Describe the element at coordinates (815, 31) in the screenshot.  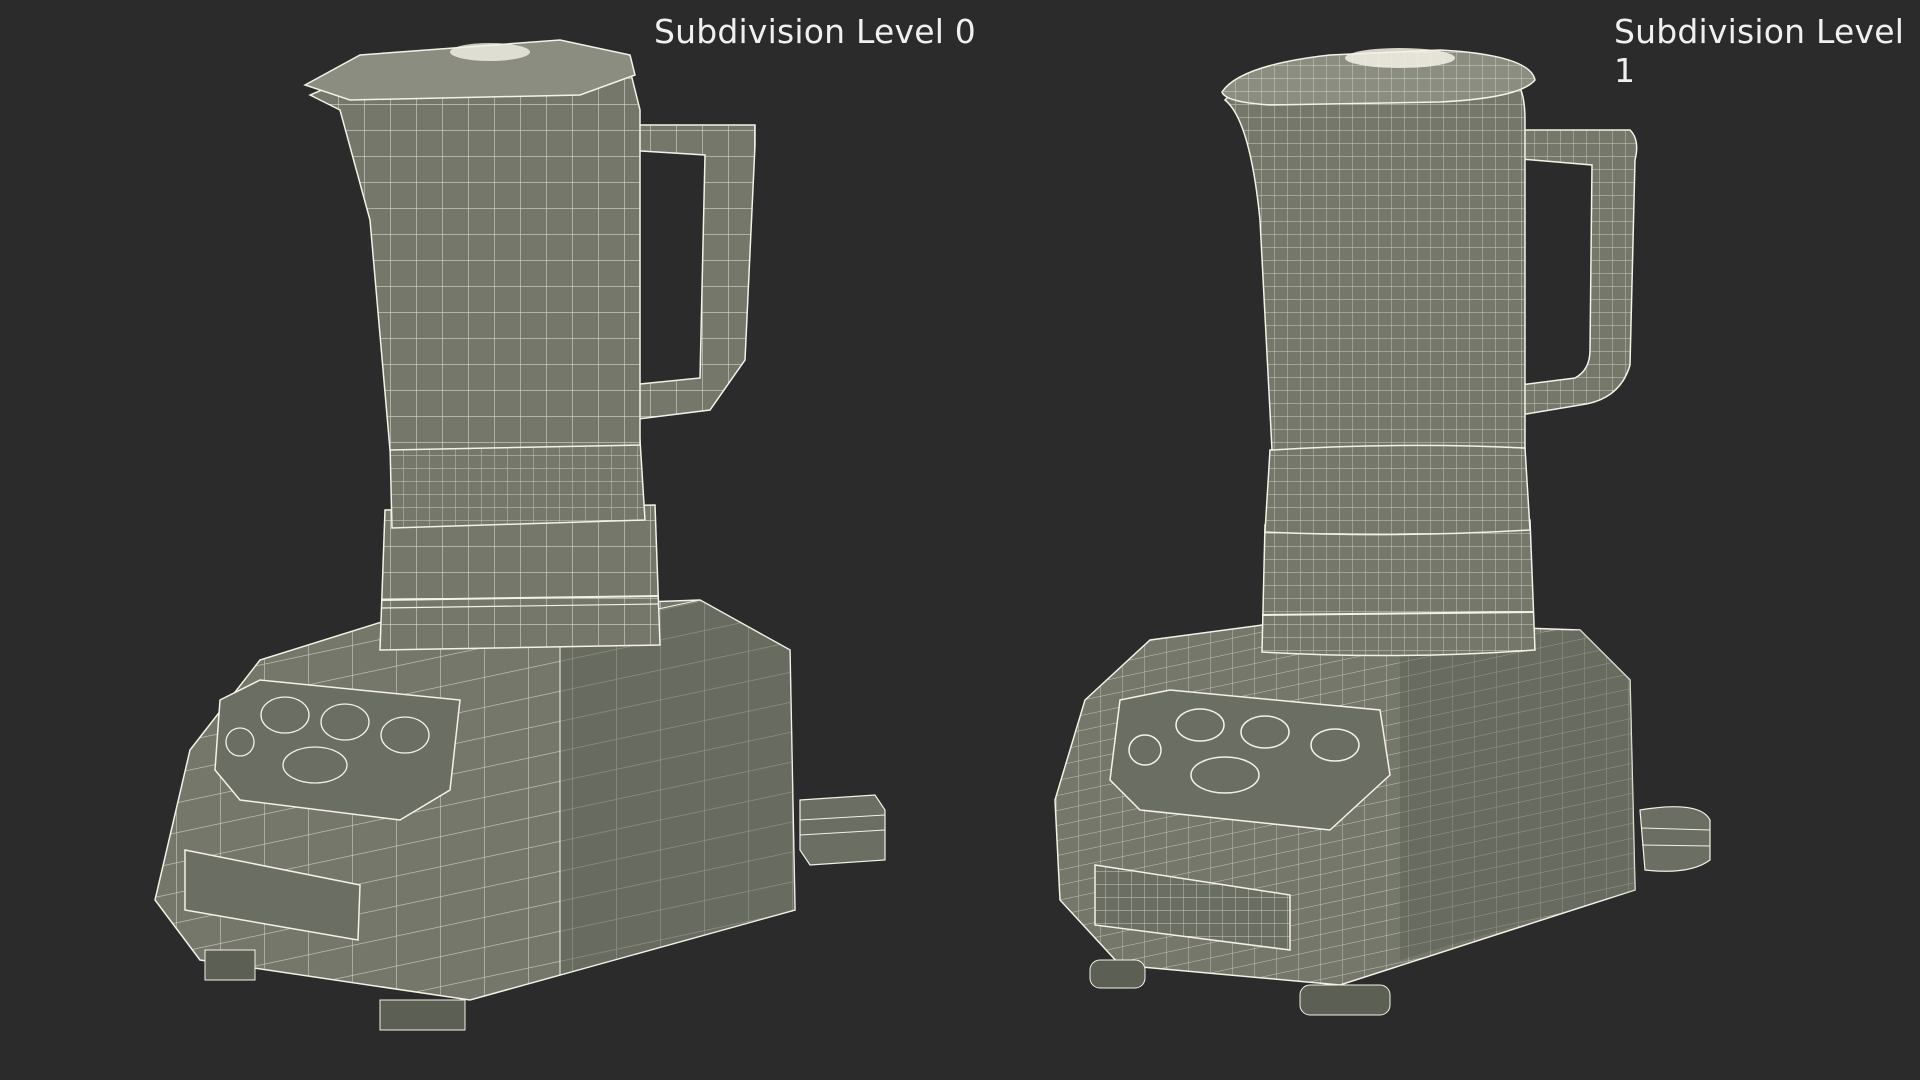
I see `subdivision-level-0-label: Subdivision Level 0` at that location.